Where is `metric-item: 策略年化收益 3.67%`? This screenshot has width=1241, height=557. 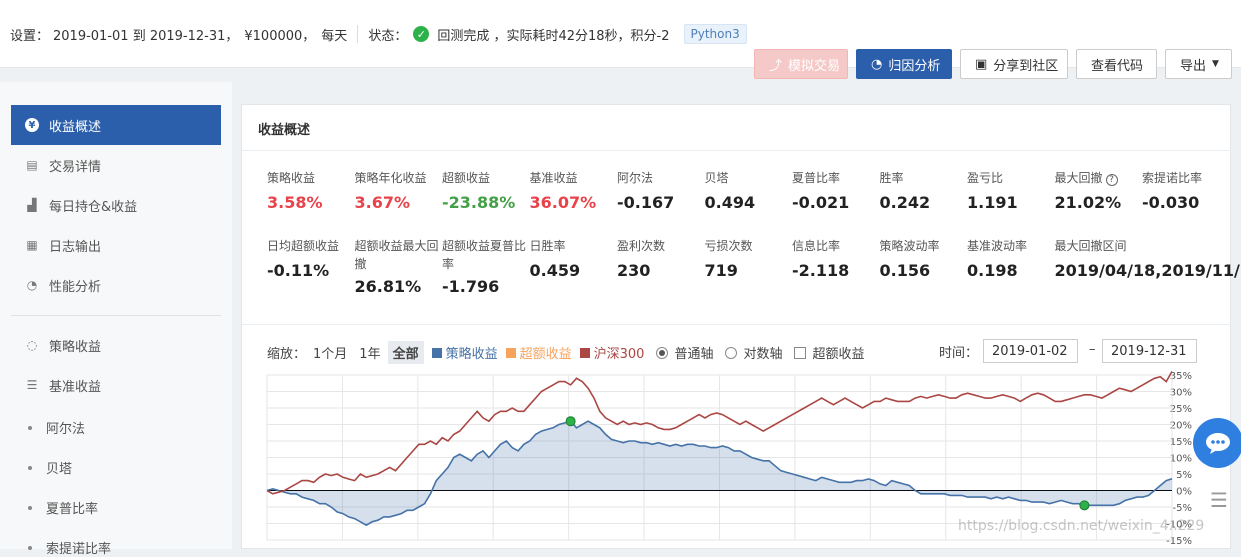 metric-item: 策略年化收益 3.67% is located at coordinates (400, 190).